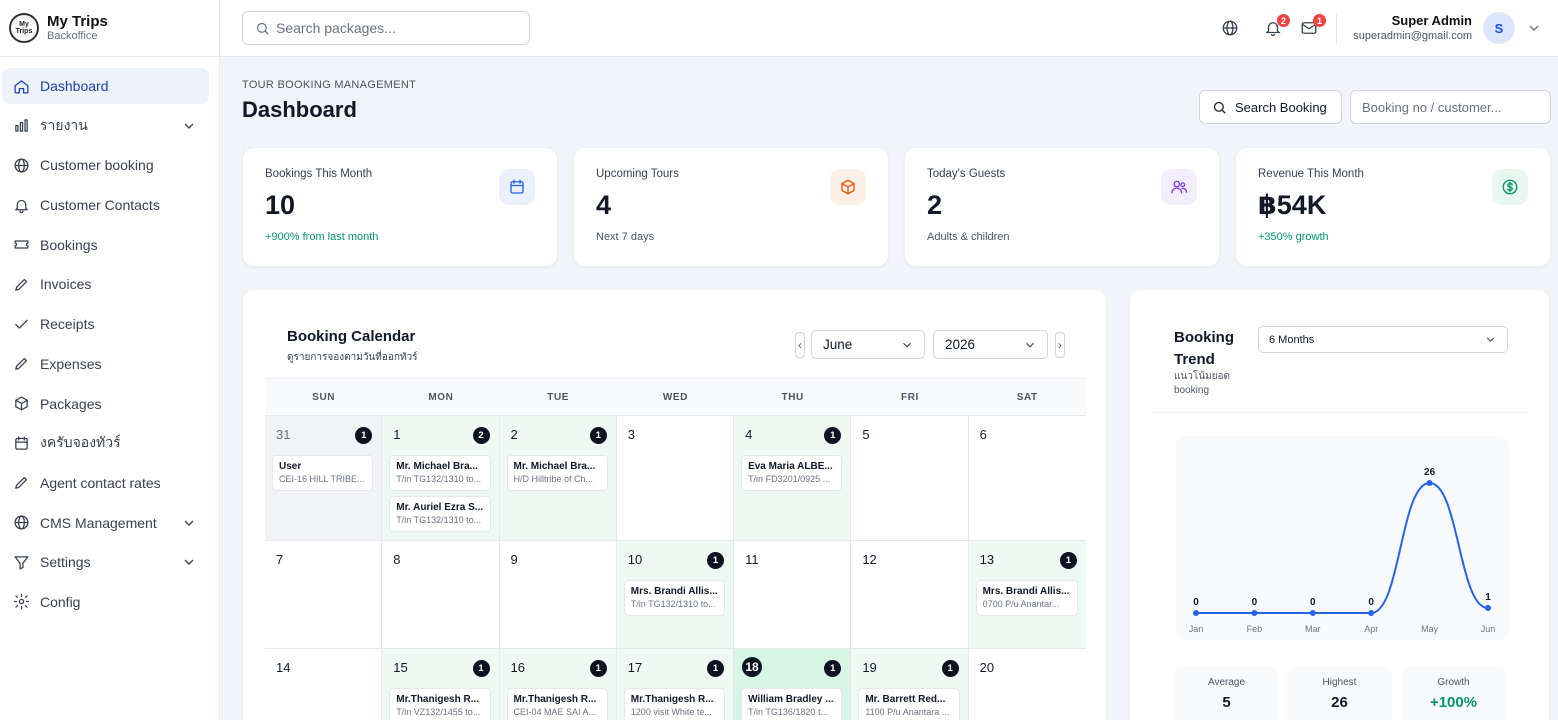  I want to click on sidebar-item-5: Invoices, so click(105, 284).